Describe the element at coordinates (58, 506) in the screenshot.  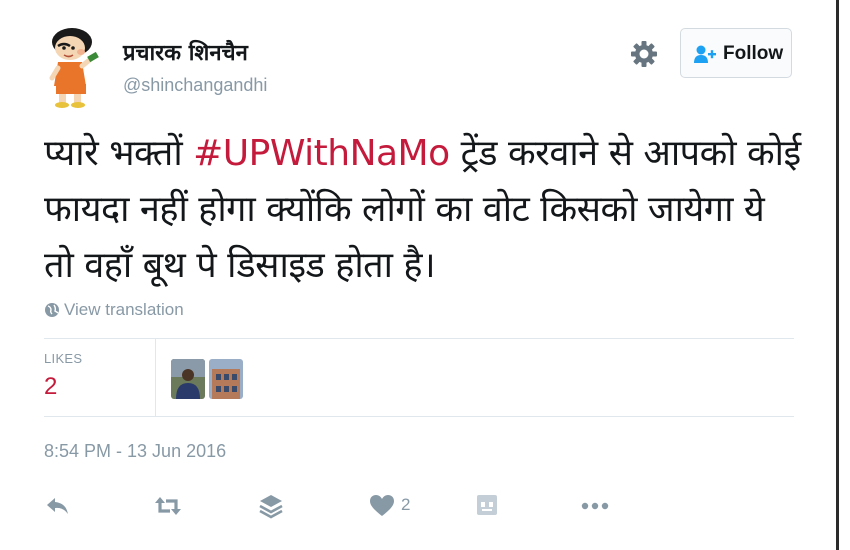
I see `reply-icon` at that location.